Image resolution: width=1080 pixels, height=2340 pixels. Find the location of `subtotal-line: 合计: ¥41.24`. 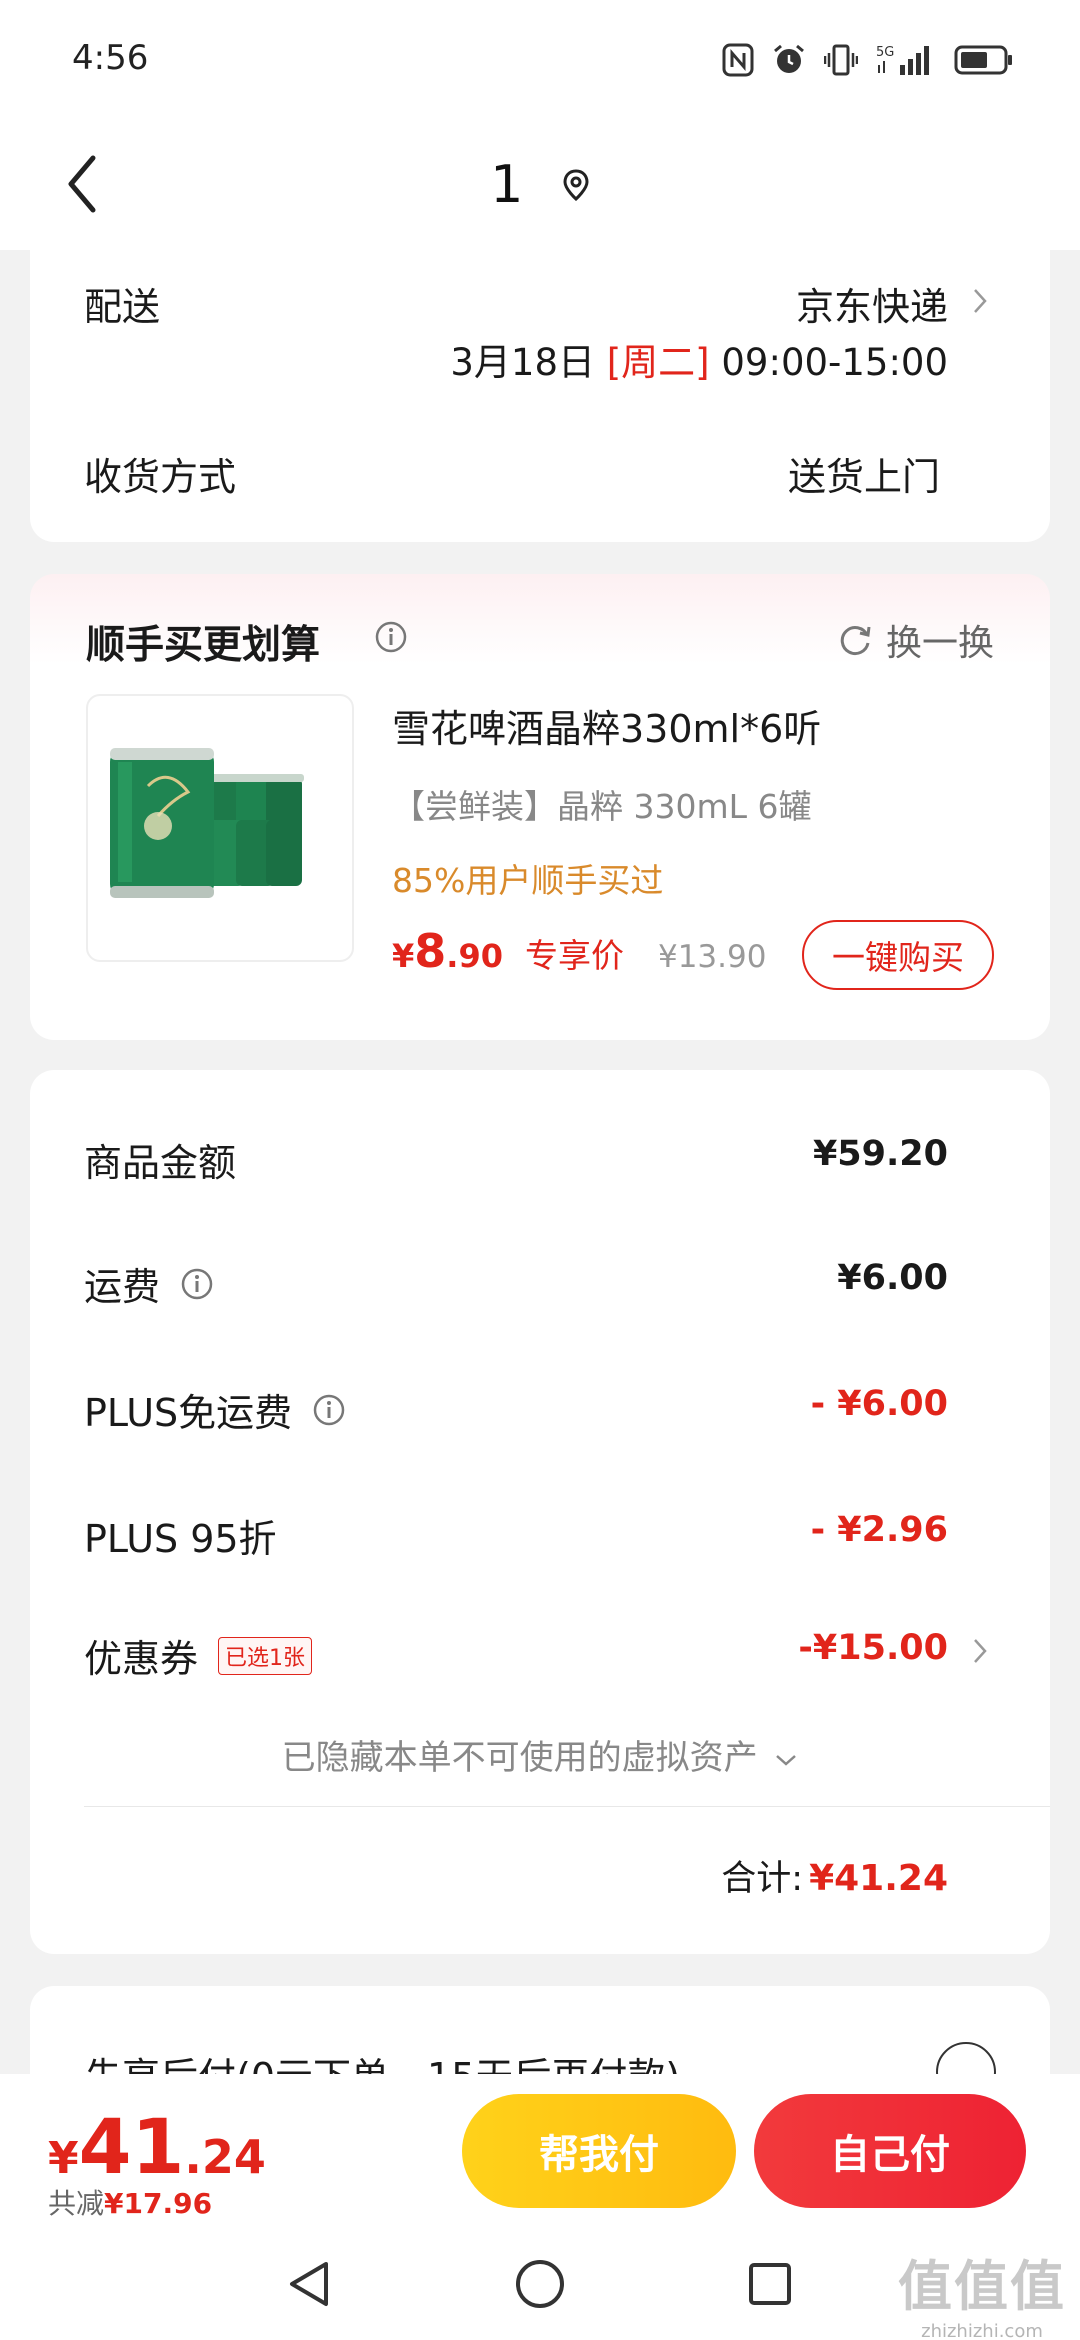

subtotal-line: 合计: ¥41.24 is located at coordinates (834, 1875).